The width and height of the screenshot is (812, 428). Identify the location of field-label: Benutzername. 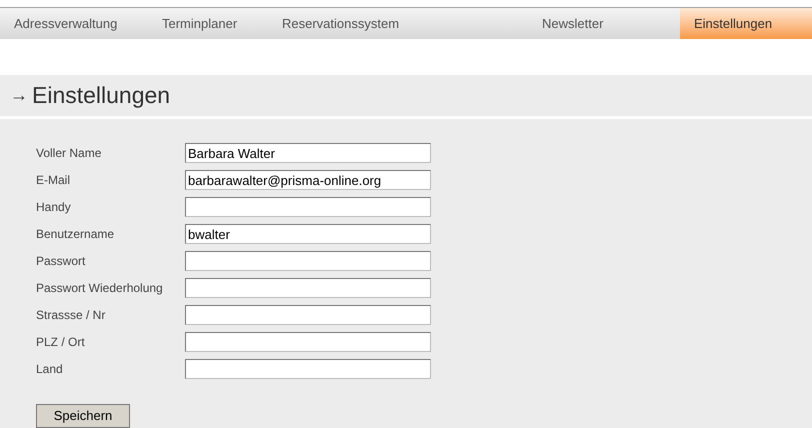
(76, 235).